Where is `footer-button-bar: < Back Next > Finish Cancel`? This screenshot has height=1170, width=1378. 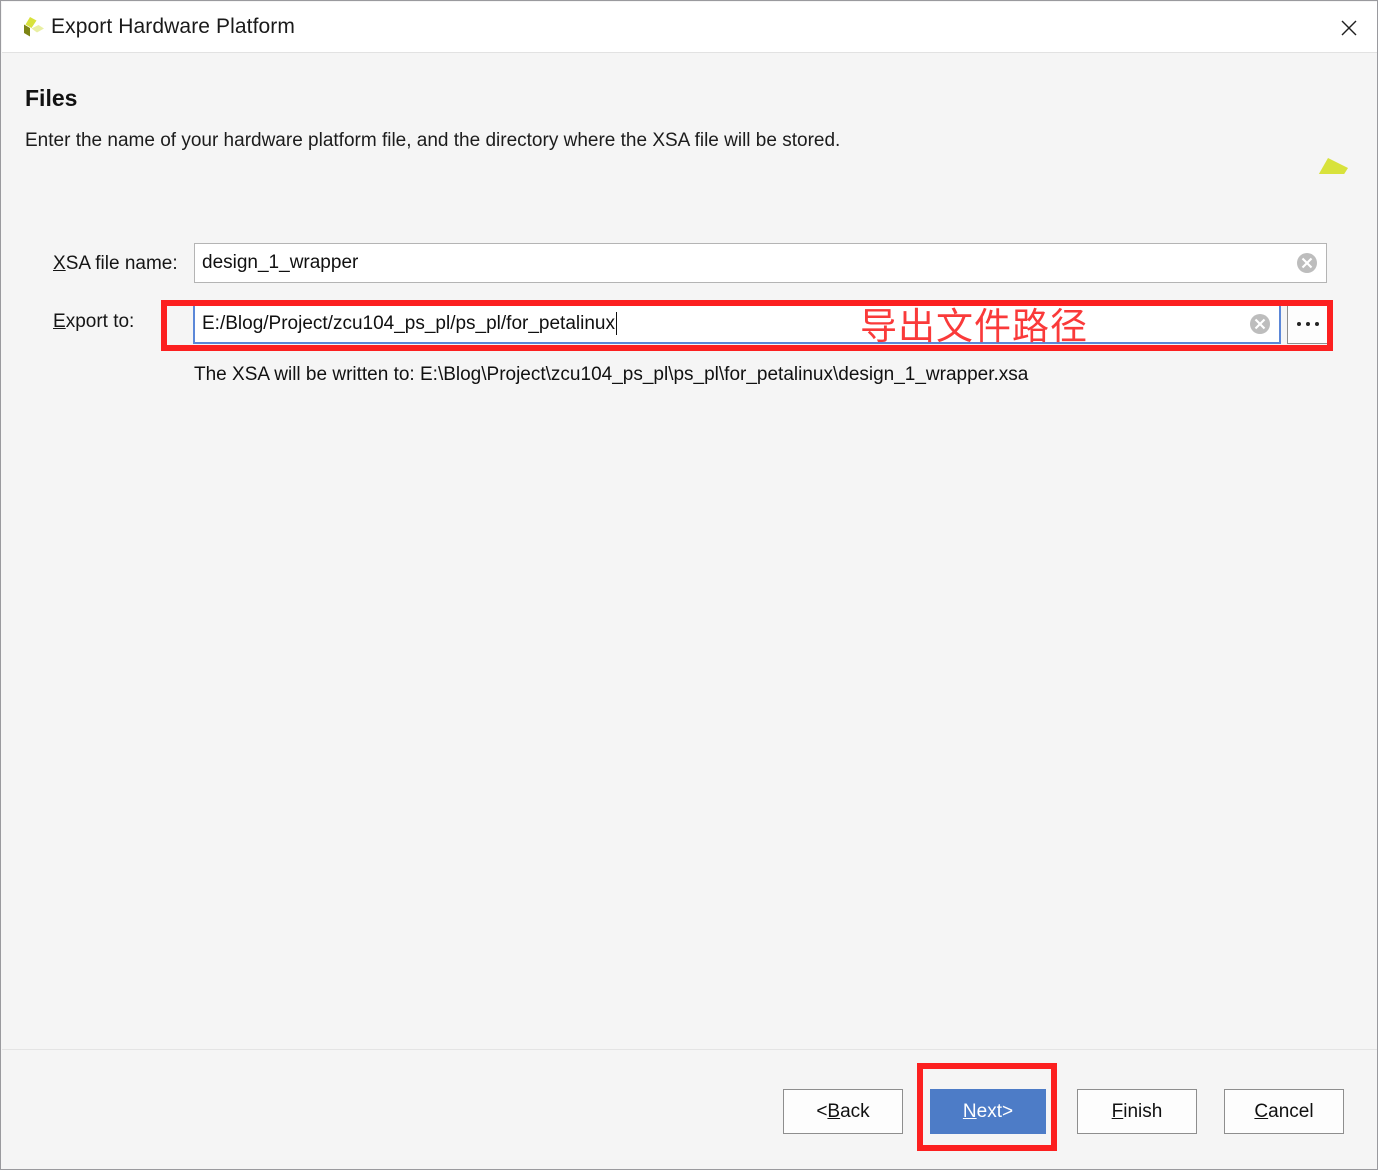 footer-button-bar: < Back Next > Finish Cancel is located at coordinates (689, 1109).